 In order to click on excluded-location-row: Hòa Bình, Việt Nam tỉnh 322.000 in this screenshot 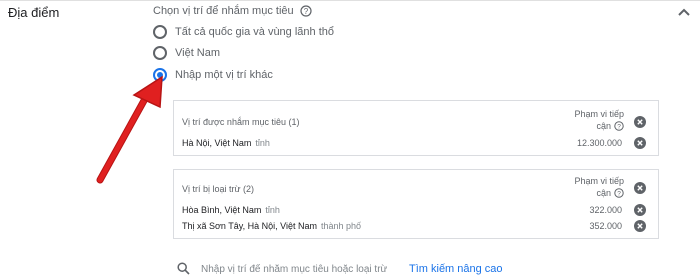, I will do `click(415, 210)`.